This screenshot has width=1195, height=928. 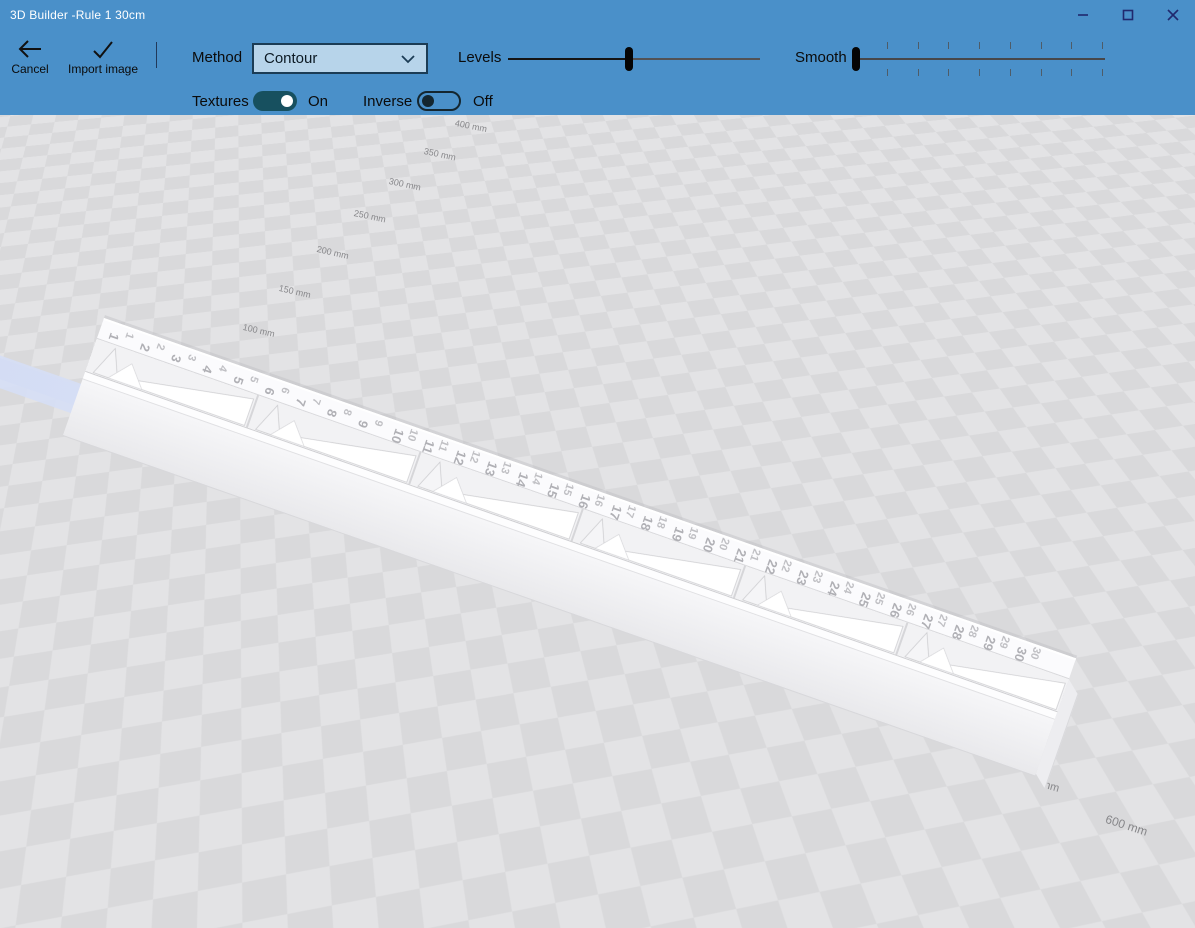 I want to click on smooth-track, so click(x=981, y=59).